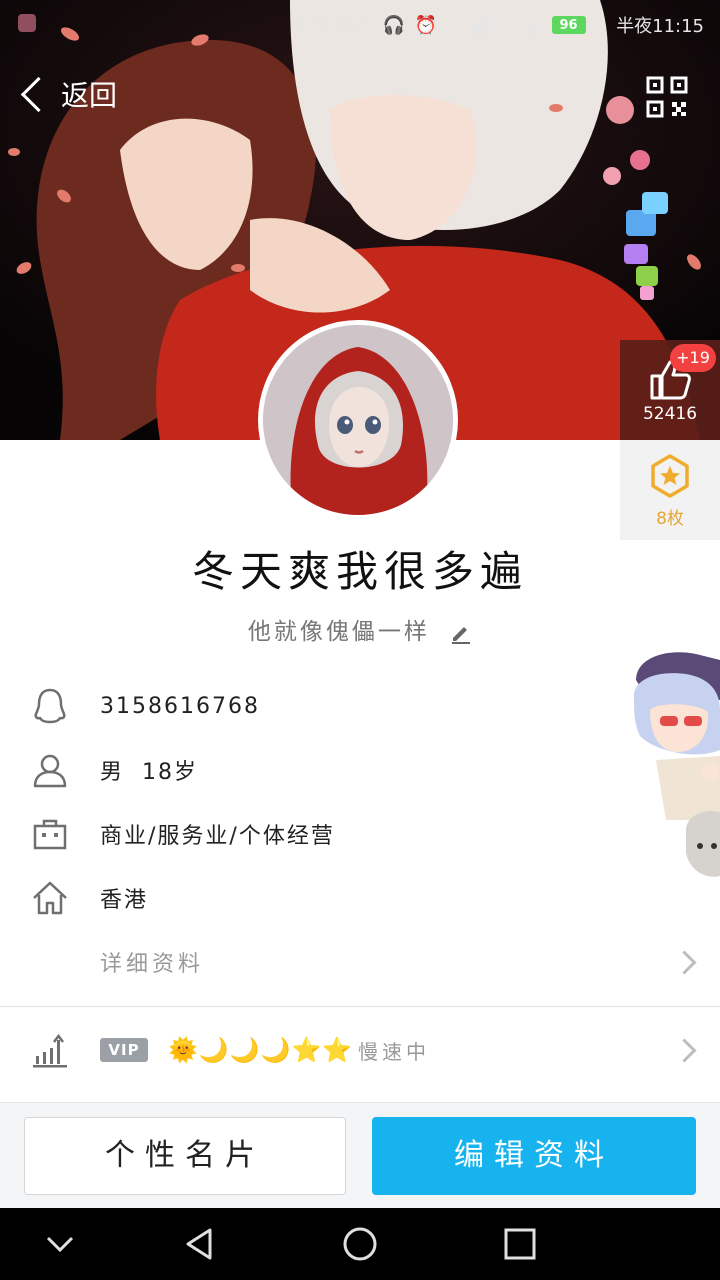 Image resolution: width=720 pixels, height=1280 pixels. What do you see at coordinates (89, 95) in the screenshot?
I see `back-label: 返回` at bounding box center [89, 95].